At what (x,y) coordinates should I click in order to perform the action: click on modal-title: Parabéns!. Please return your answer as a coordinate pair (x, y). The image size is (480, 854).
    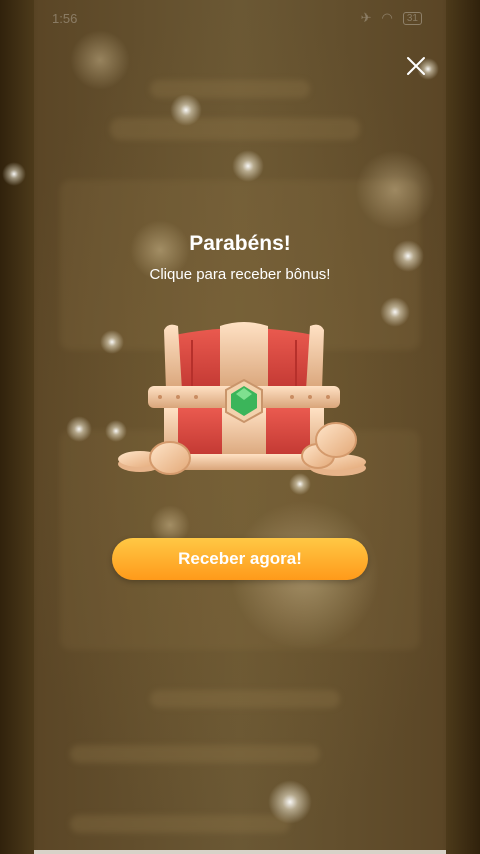
    Looking at the image, I should click on (240, 243).